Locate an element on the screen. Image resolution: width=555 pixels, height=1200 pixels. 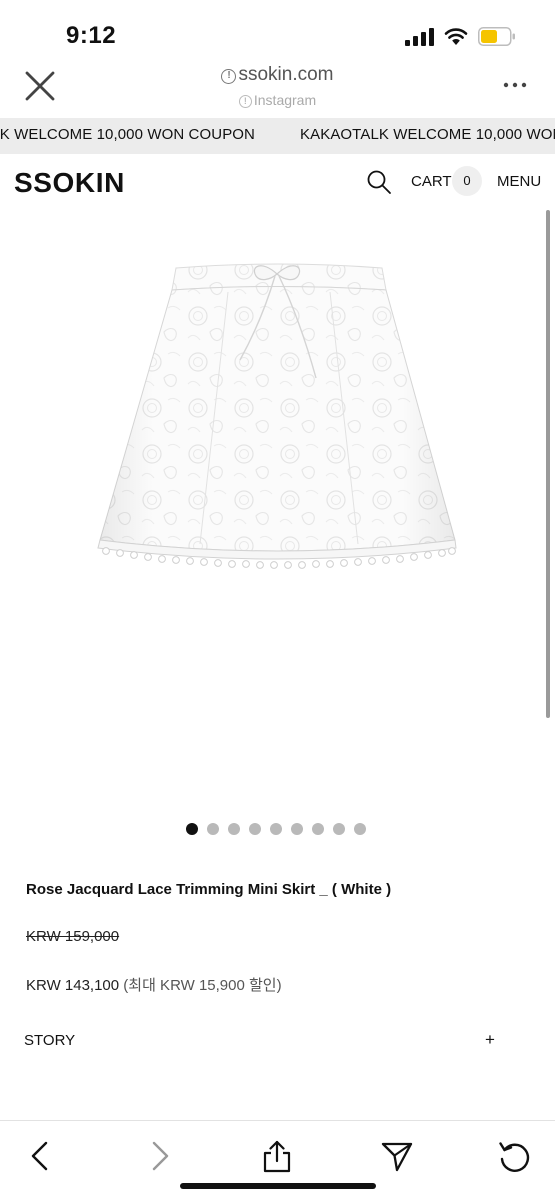
marquee-text-right: KAKAOTALK WELCOME 10,000 WON COUPON is located at coordinates (427, 134).